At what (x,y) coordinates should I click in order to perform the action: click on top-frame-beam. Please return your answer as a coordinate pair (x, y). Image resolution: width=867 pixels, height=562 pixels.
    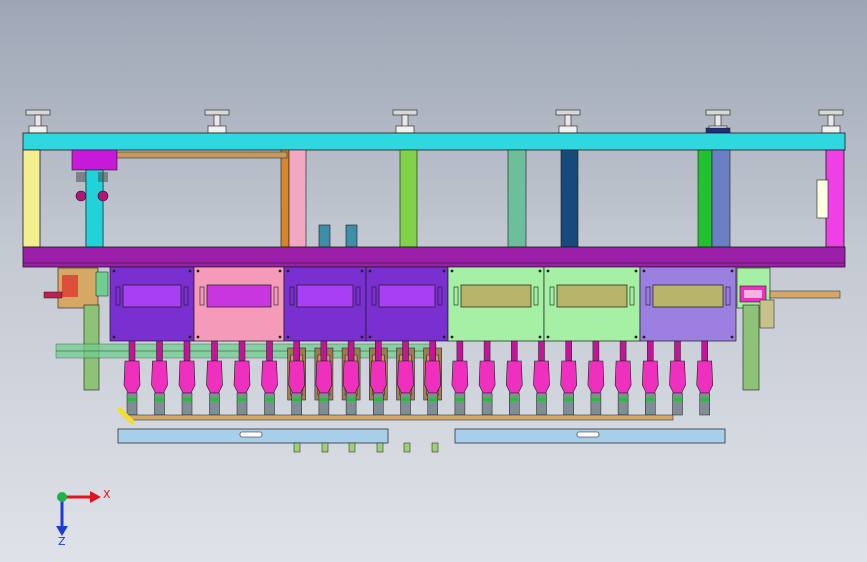
    Looking at the image, I should click on (434, 141).